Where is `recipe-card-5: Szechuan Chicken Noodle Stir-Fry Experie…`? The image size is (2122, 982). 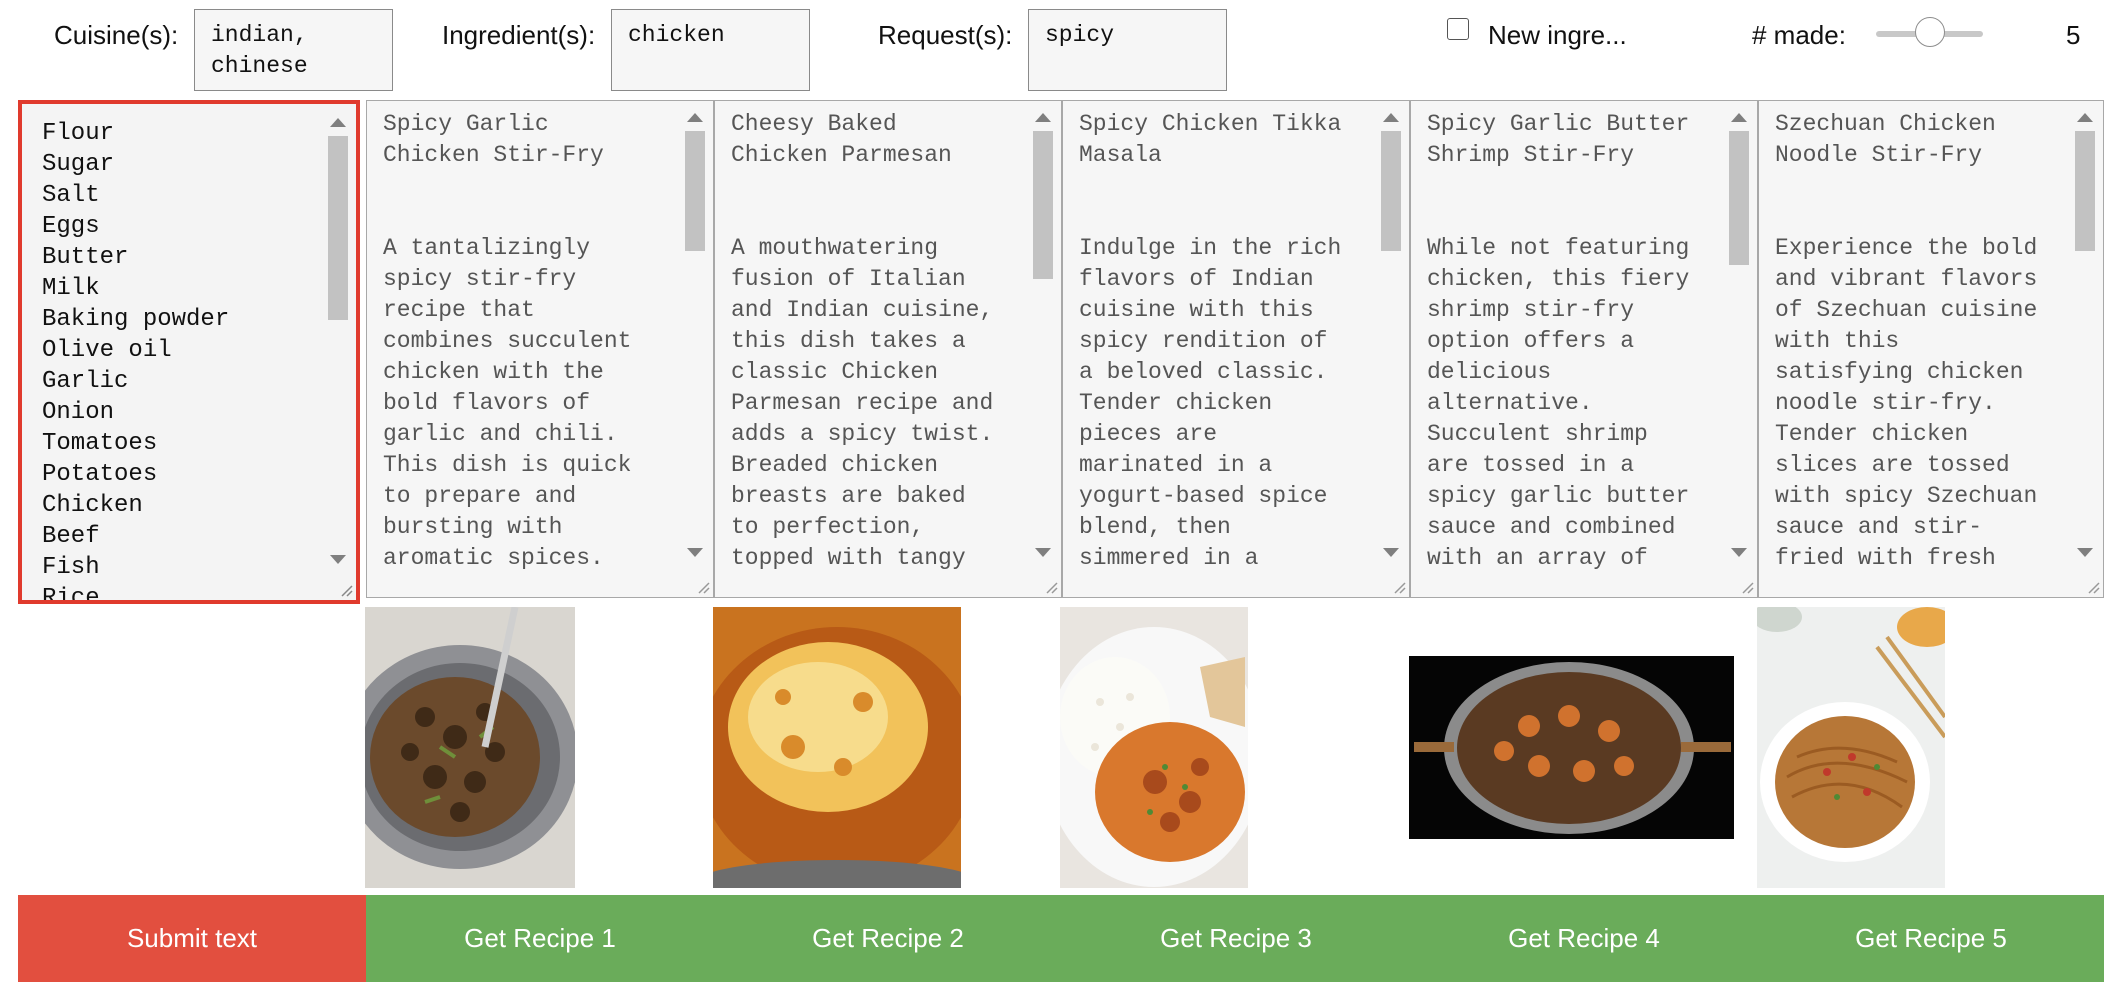 recipe-card-5: Szechuan Chicken Noodle Stir-Fry Experie… is located at coordinates (1931, 349).